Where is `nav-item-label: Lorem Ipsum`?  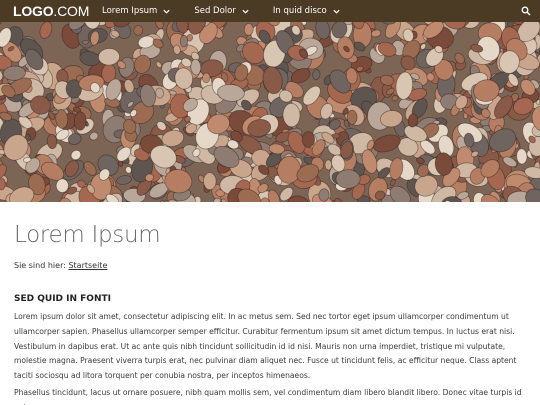 nav-item-label: Lorem Ipsum is located at coordinates (130, 11).